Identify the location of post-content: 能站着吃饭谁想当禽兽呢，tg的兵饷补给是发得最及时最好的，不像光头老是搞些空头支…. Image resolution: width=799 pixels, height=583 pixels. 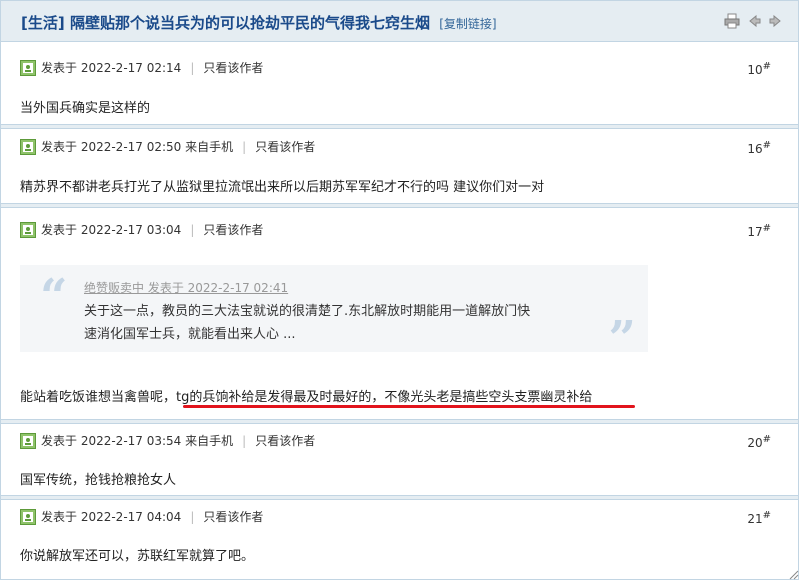
(306, 395).